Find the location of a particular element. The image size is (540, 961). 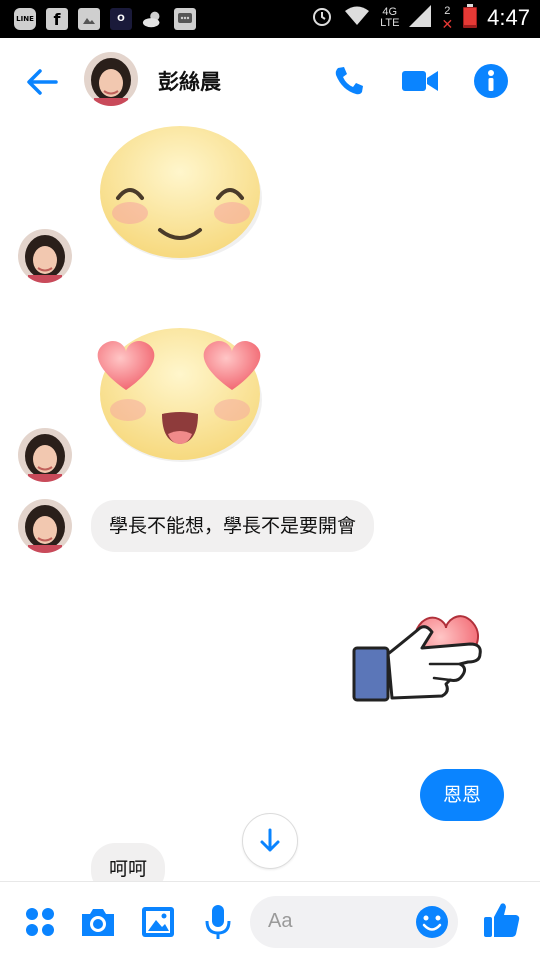

chat-notification-icon is located at coordinates (185, 19).